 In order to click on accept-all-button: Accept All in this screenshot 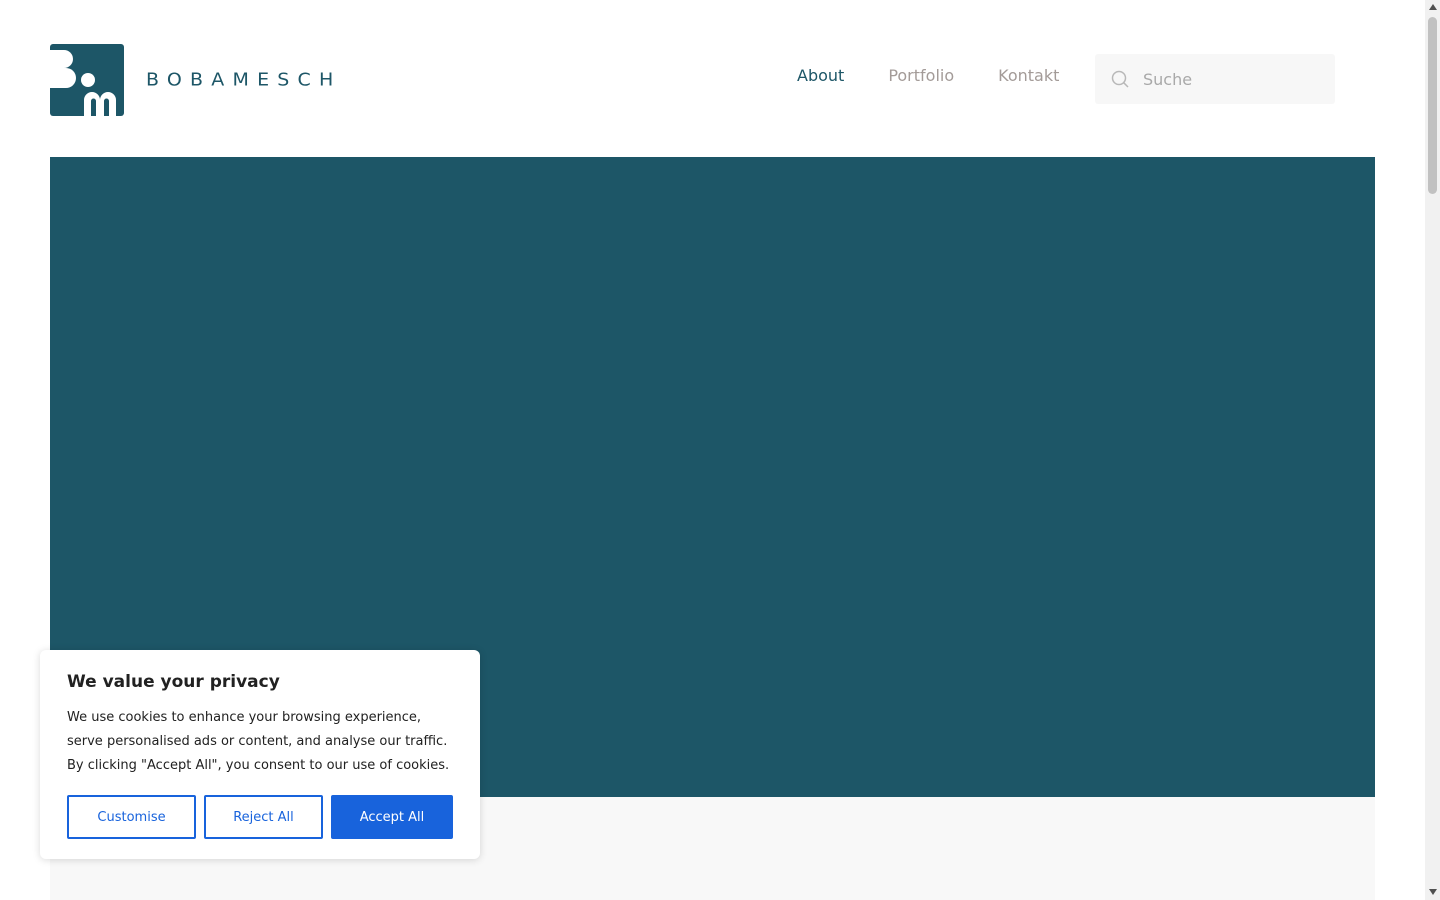, I will do `click(392, 817)`.